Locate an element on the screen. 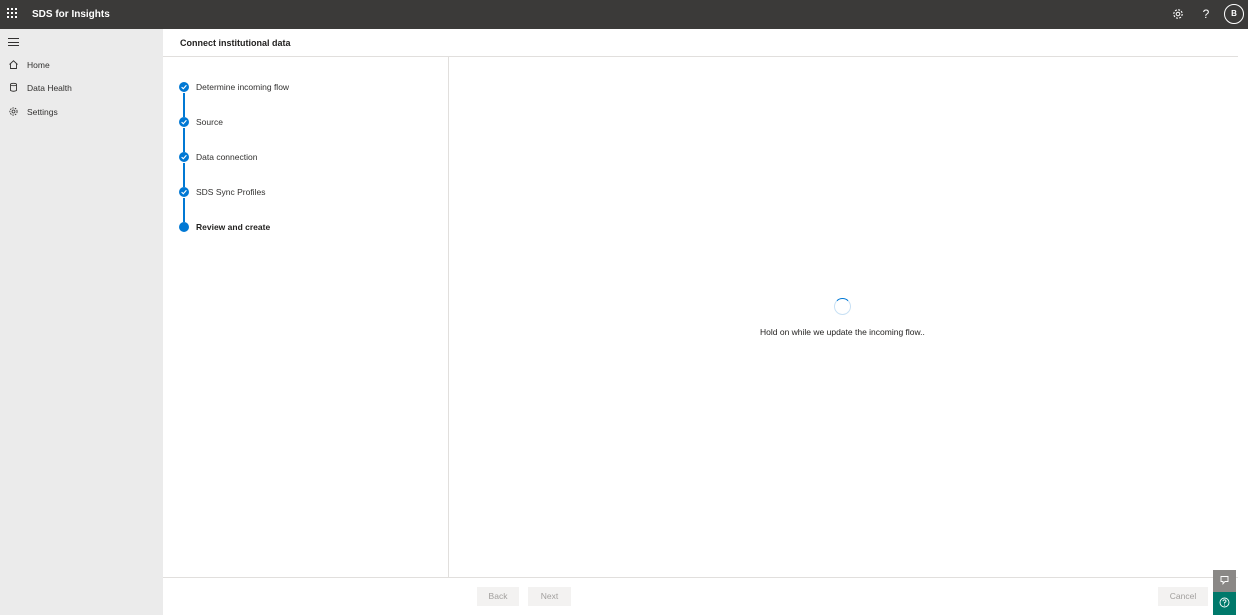  database-icon is located at coordinates (13, 87).